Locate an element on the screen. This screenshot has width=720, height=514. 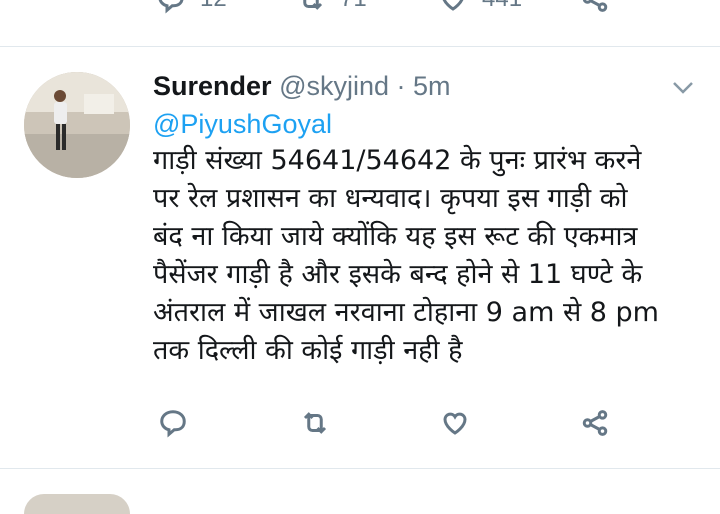
reply-action: 12 is located at coordinates (191, 7).